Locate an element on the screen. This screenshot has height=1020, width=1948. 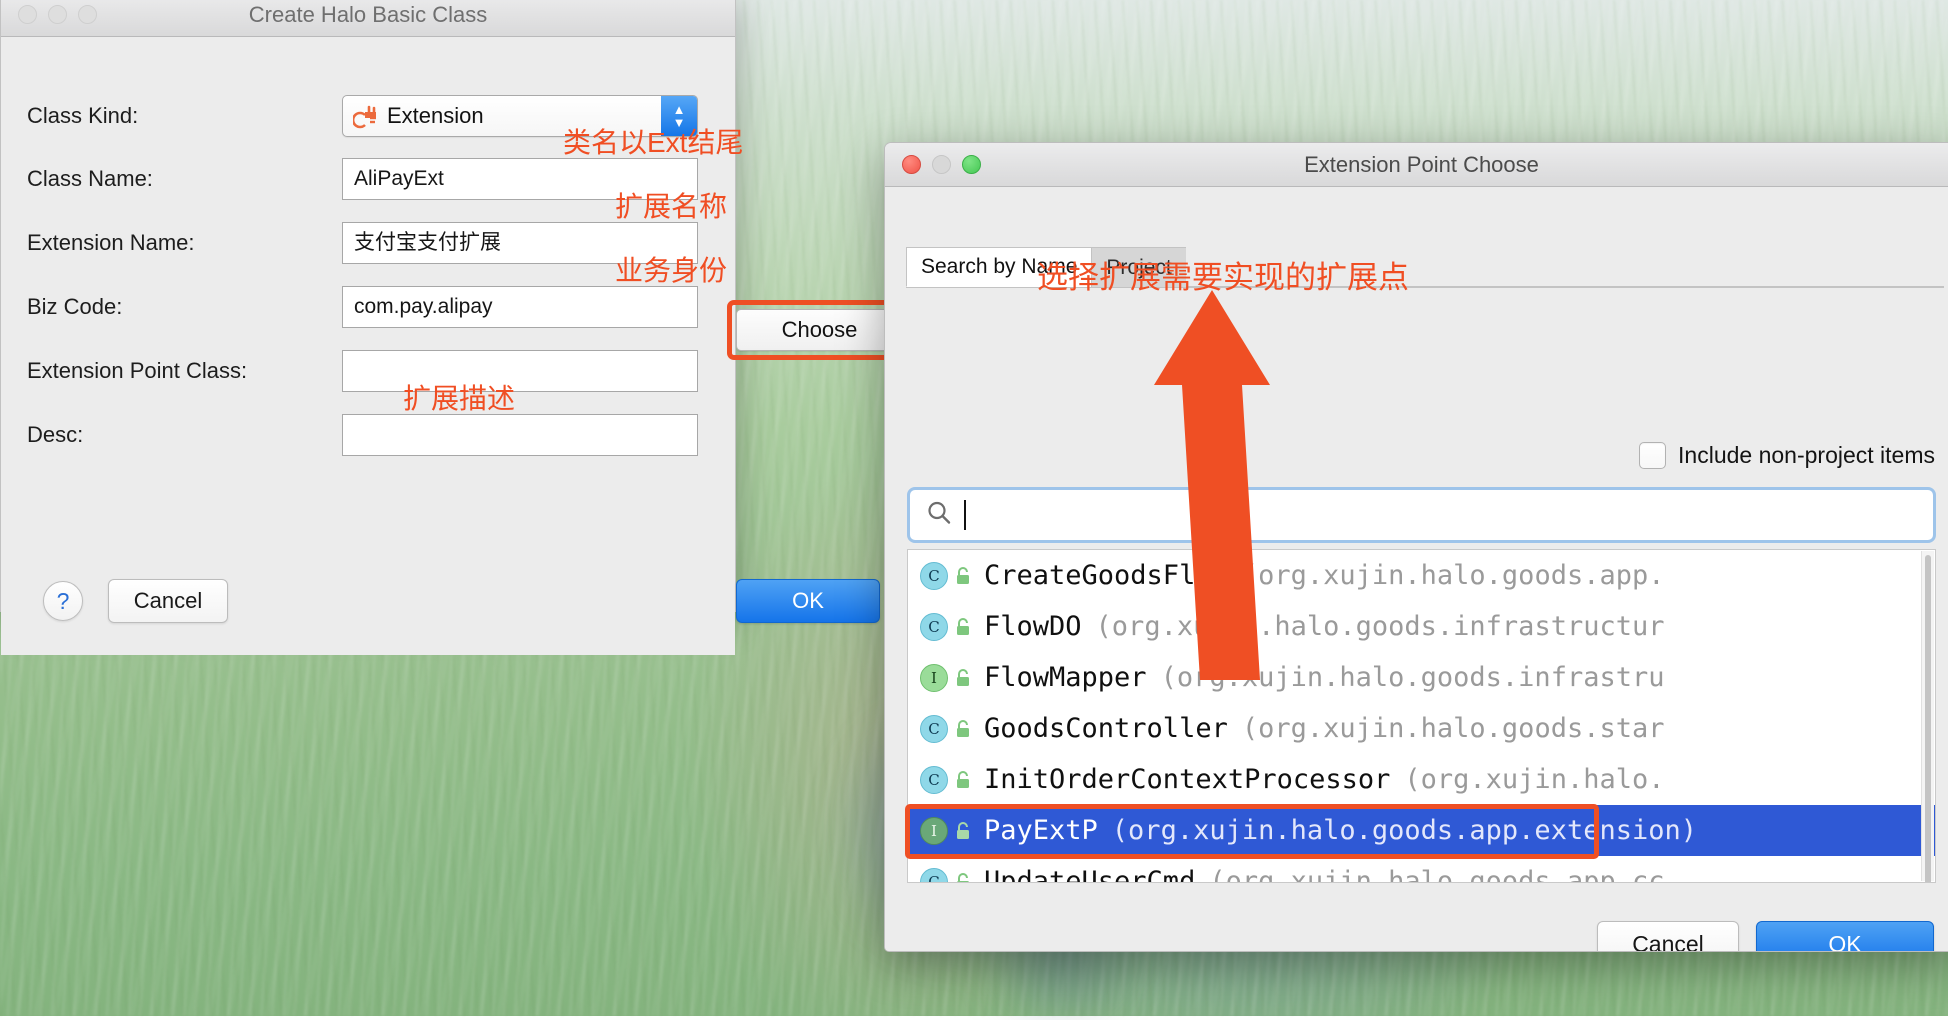
field-row-biz-code: Biz Code: com.pay.alipay is located at coordinates (368, 307).